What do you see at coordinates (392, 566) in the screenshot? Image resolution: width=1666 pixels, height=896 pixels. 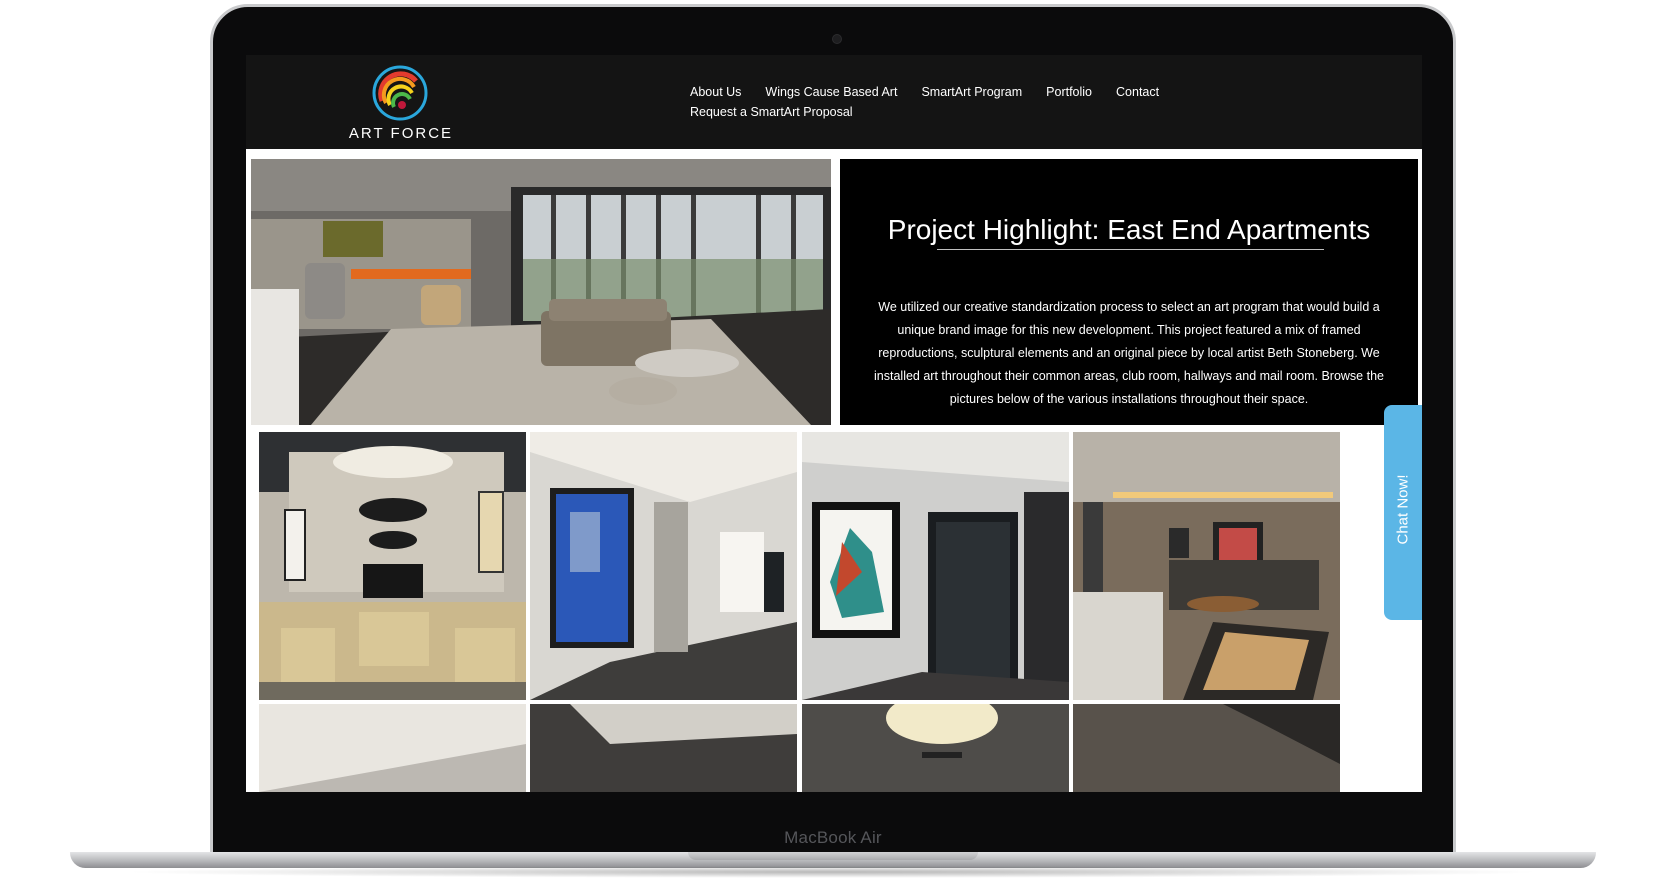 I see `gallery-photo-mailroom` at bounding box center [392, 566].